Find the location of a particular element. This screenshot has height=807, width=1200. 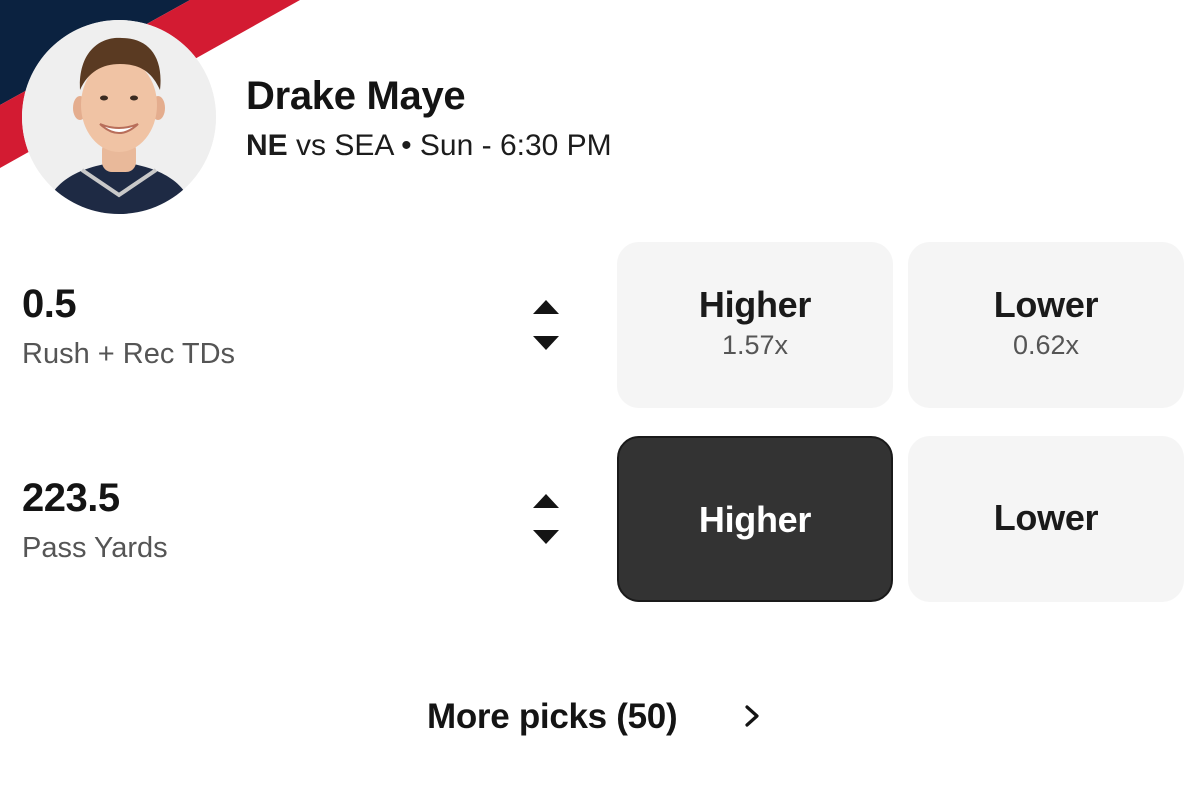

lower-multiplier: 0.62x is located at coordinates (1046, 345).